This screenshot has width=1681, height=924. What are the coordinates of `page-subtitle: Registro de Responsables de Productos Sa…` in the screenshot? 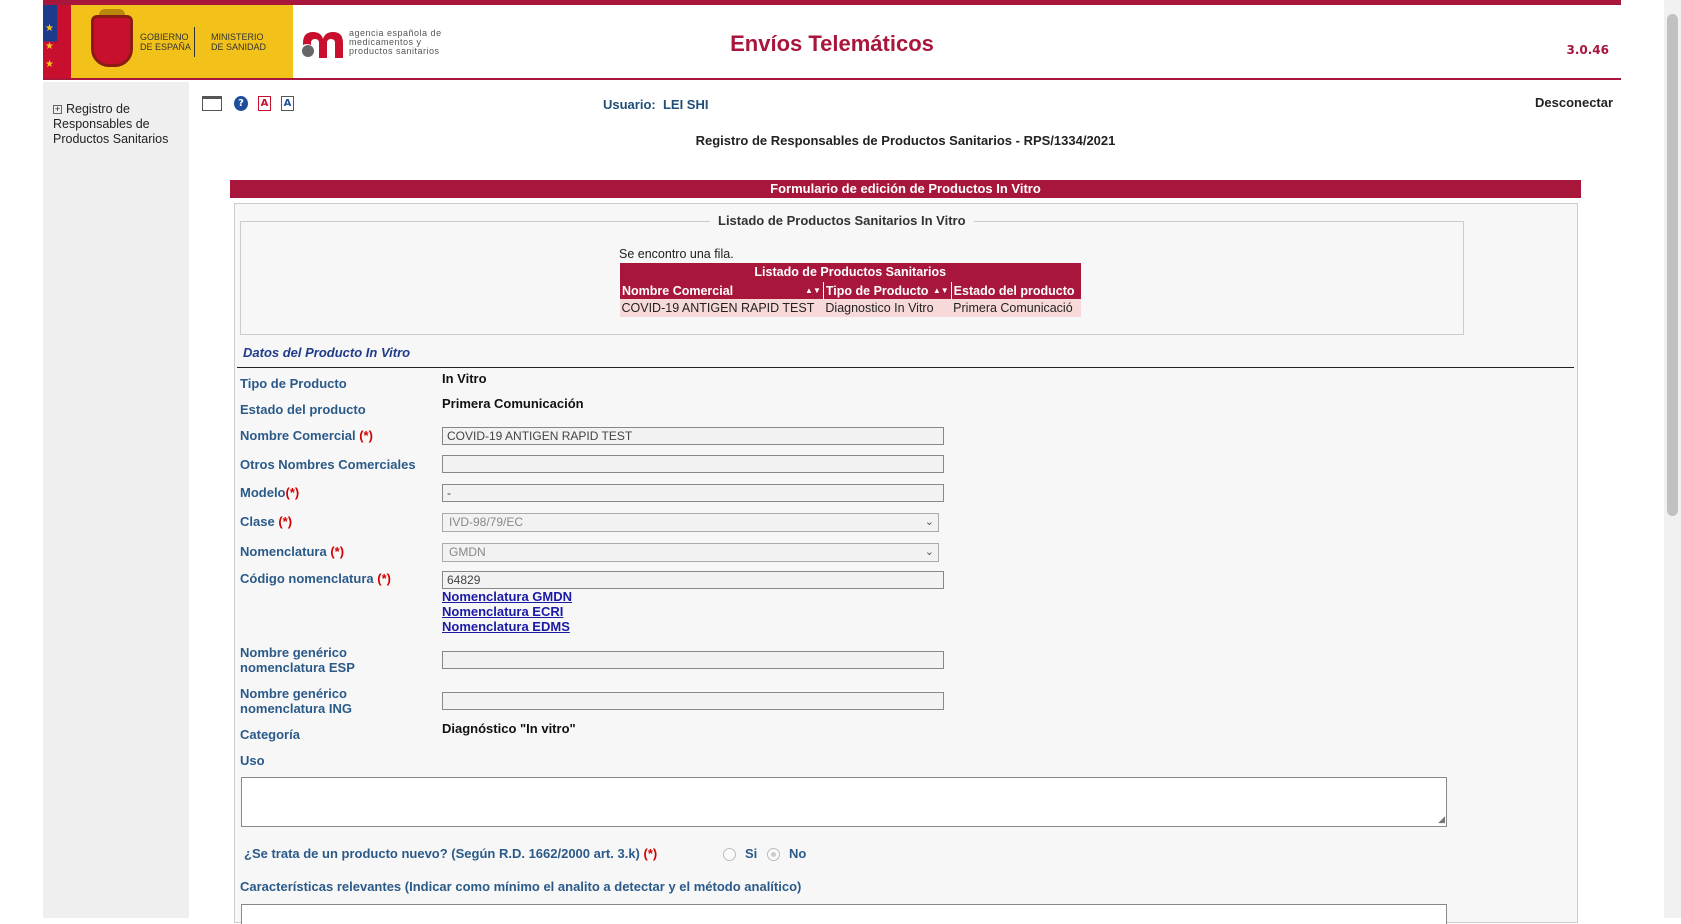 It's located at (905, 140).